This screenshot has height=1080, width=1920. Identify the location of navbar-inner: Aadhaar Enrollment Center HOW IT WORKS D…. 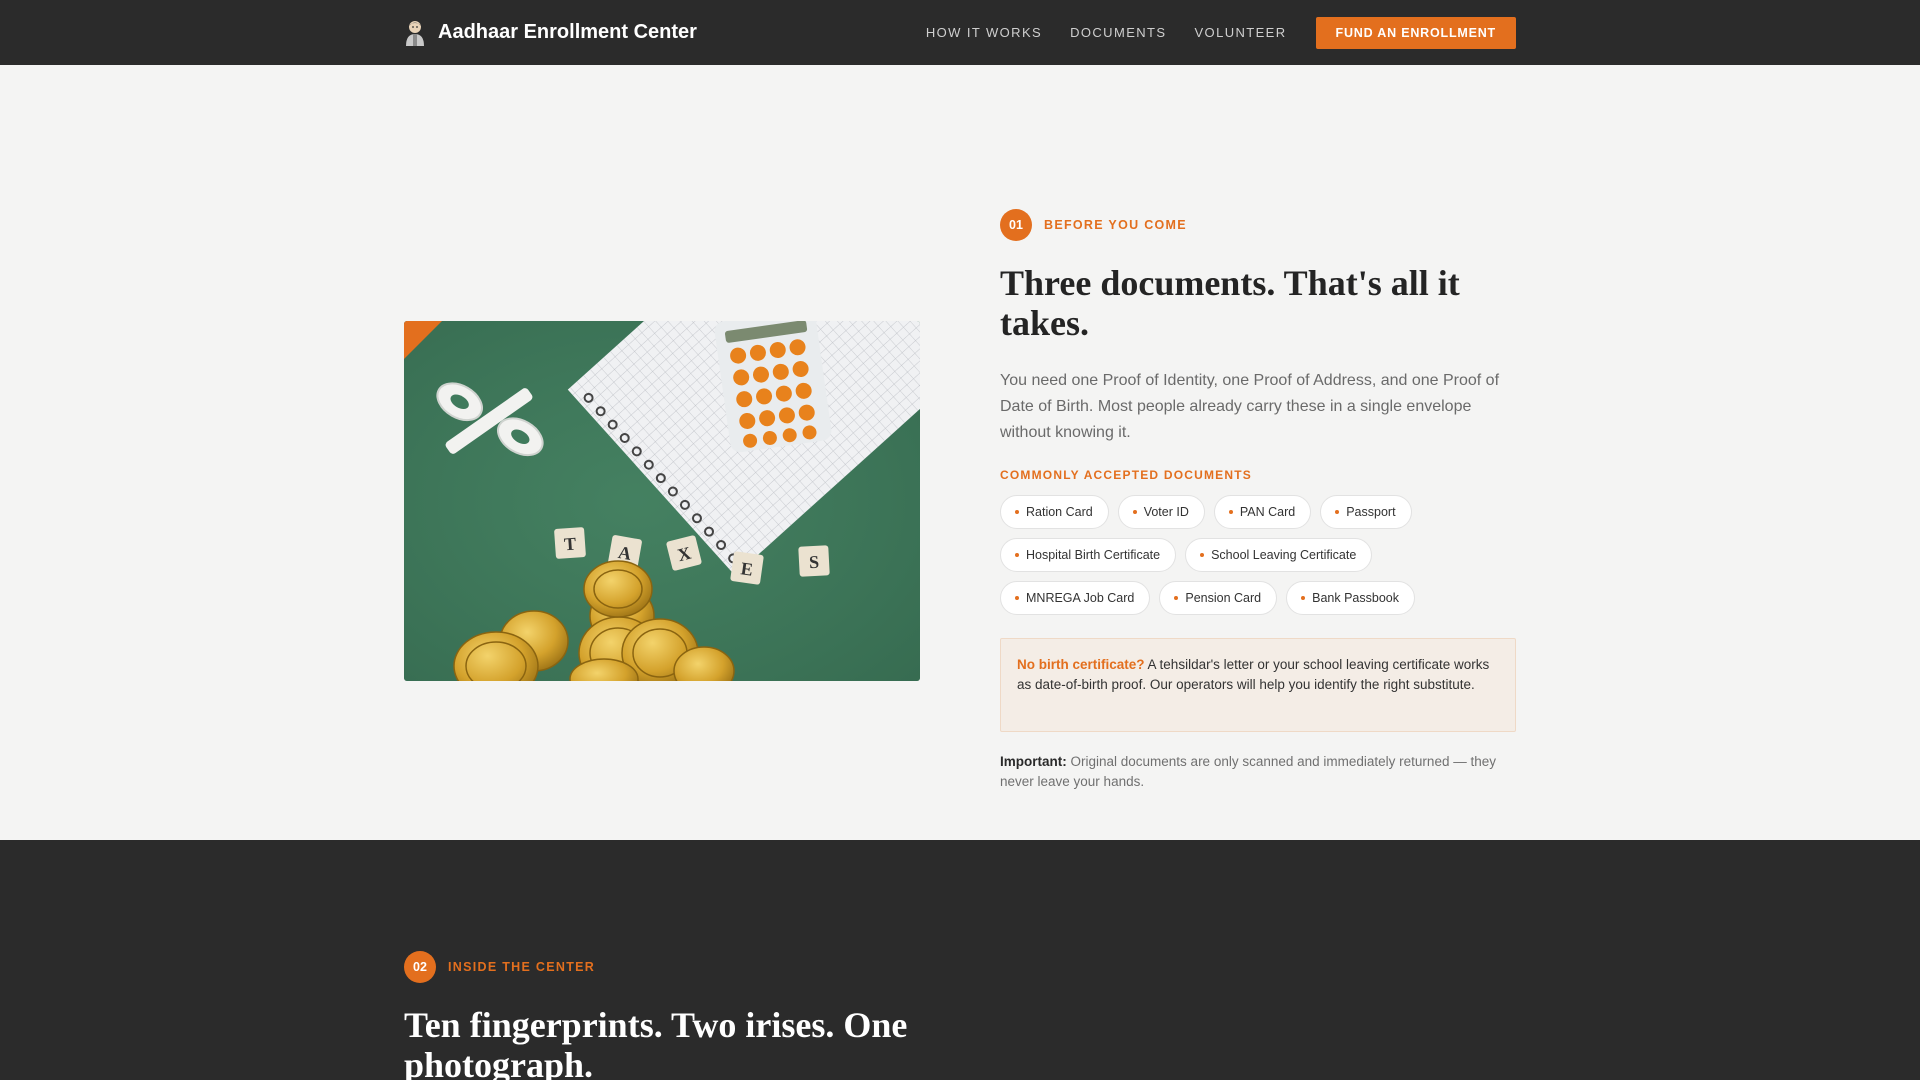
(960, 32).